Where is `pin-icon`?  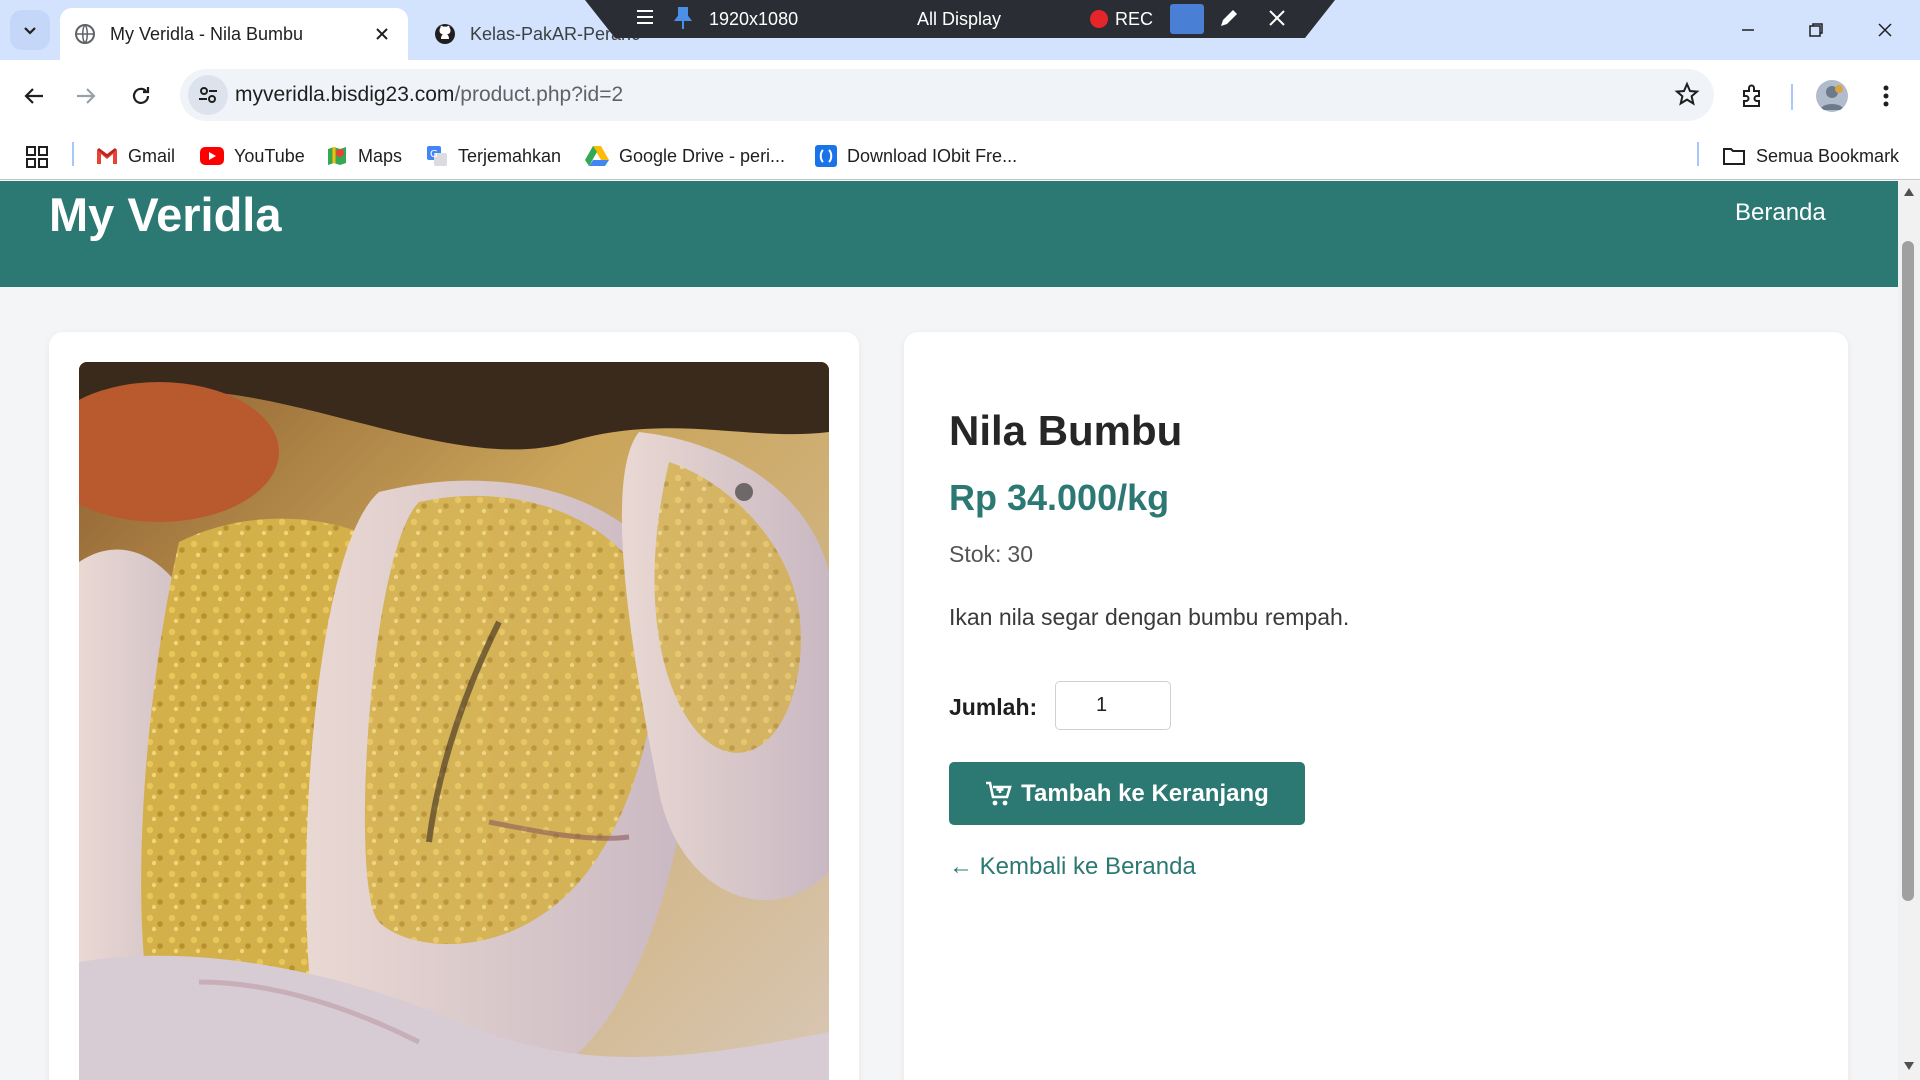 pin-icon is located at coordinates (683, 18).